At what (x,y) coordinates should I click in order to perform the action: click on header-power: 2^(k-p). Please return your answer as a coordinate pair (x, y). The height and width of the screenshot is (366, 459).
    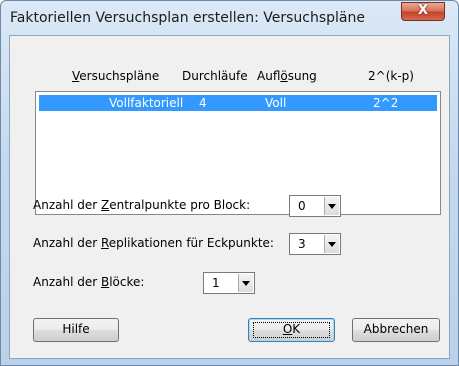
    Looking at the image, I should click on (391, 76).